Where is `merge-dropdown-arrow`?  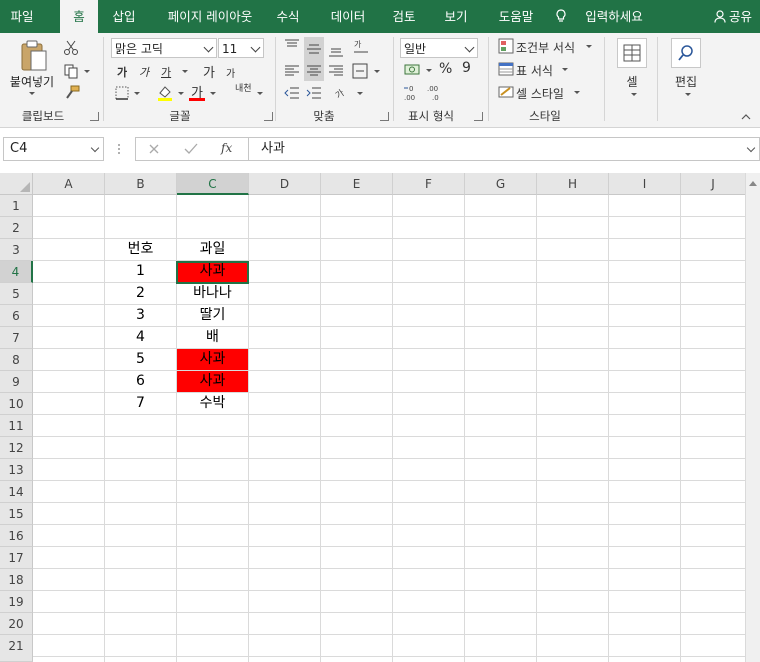 merge-dropdown-arrow is located at coordinates (377, 71).